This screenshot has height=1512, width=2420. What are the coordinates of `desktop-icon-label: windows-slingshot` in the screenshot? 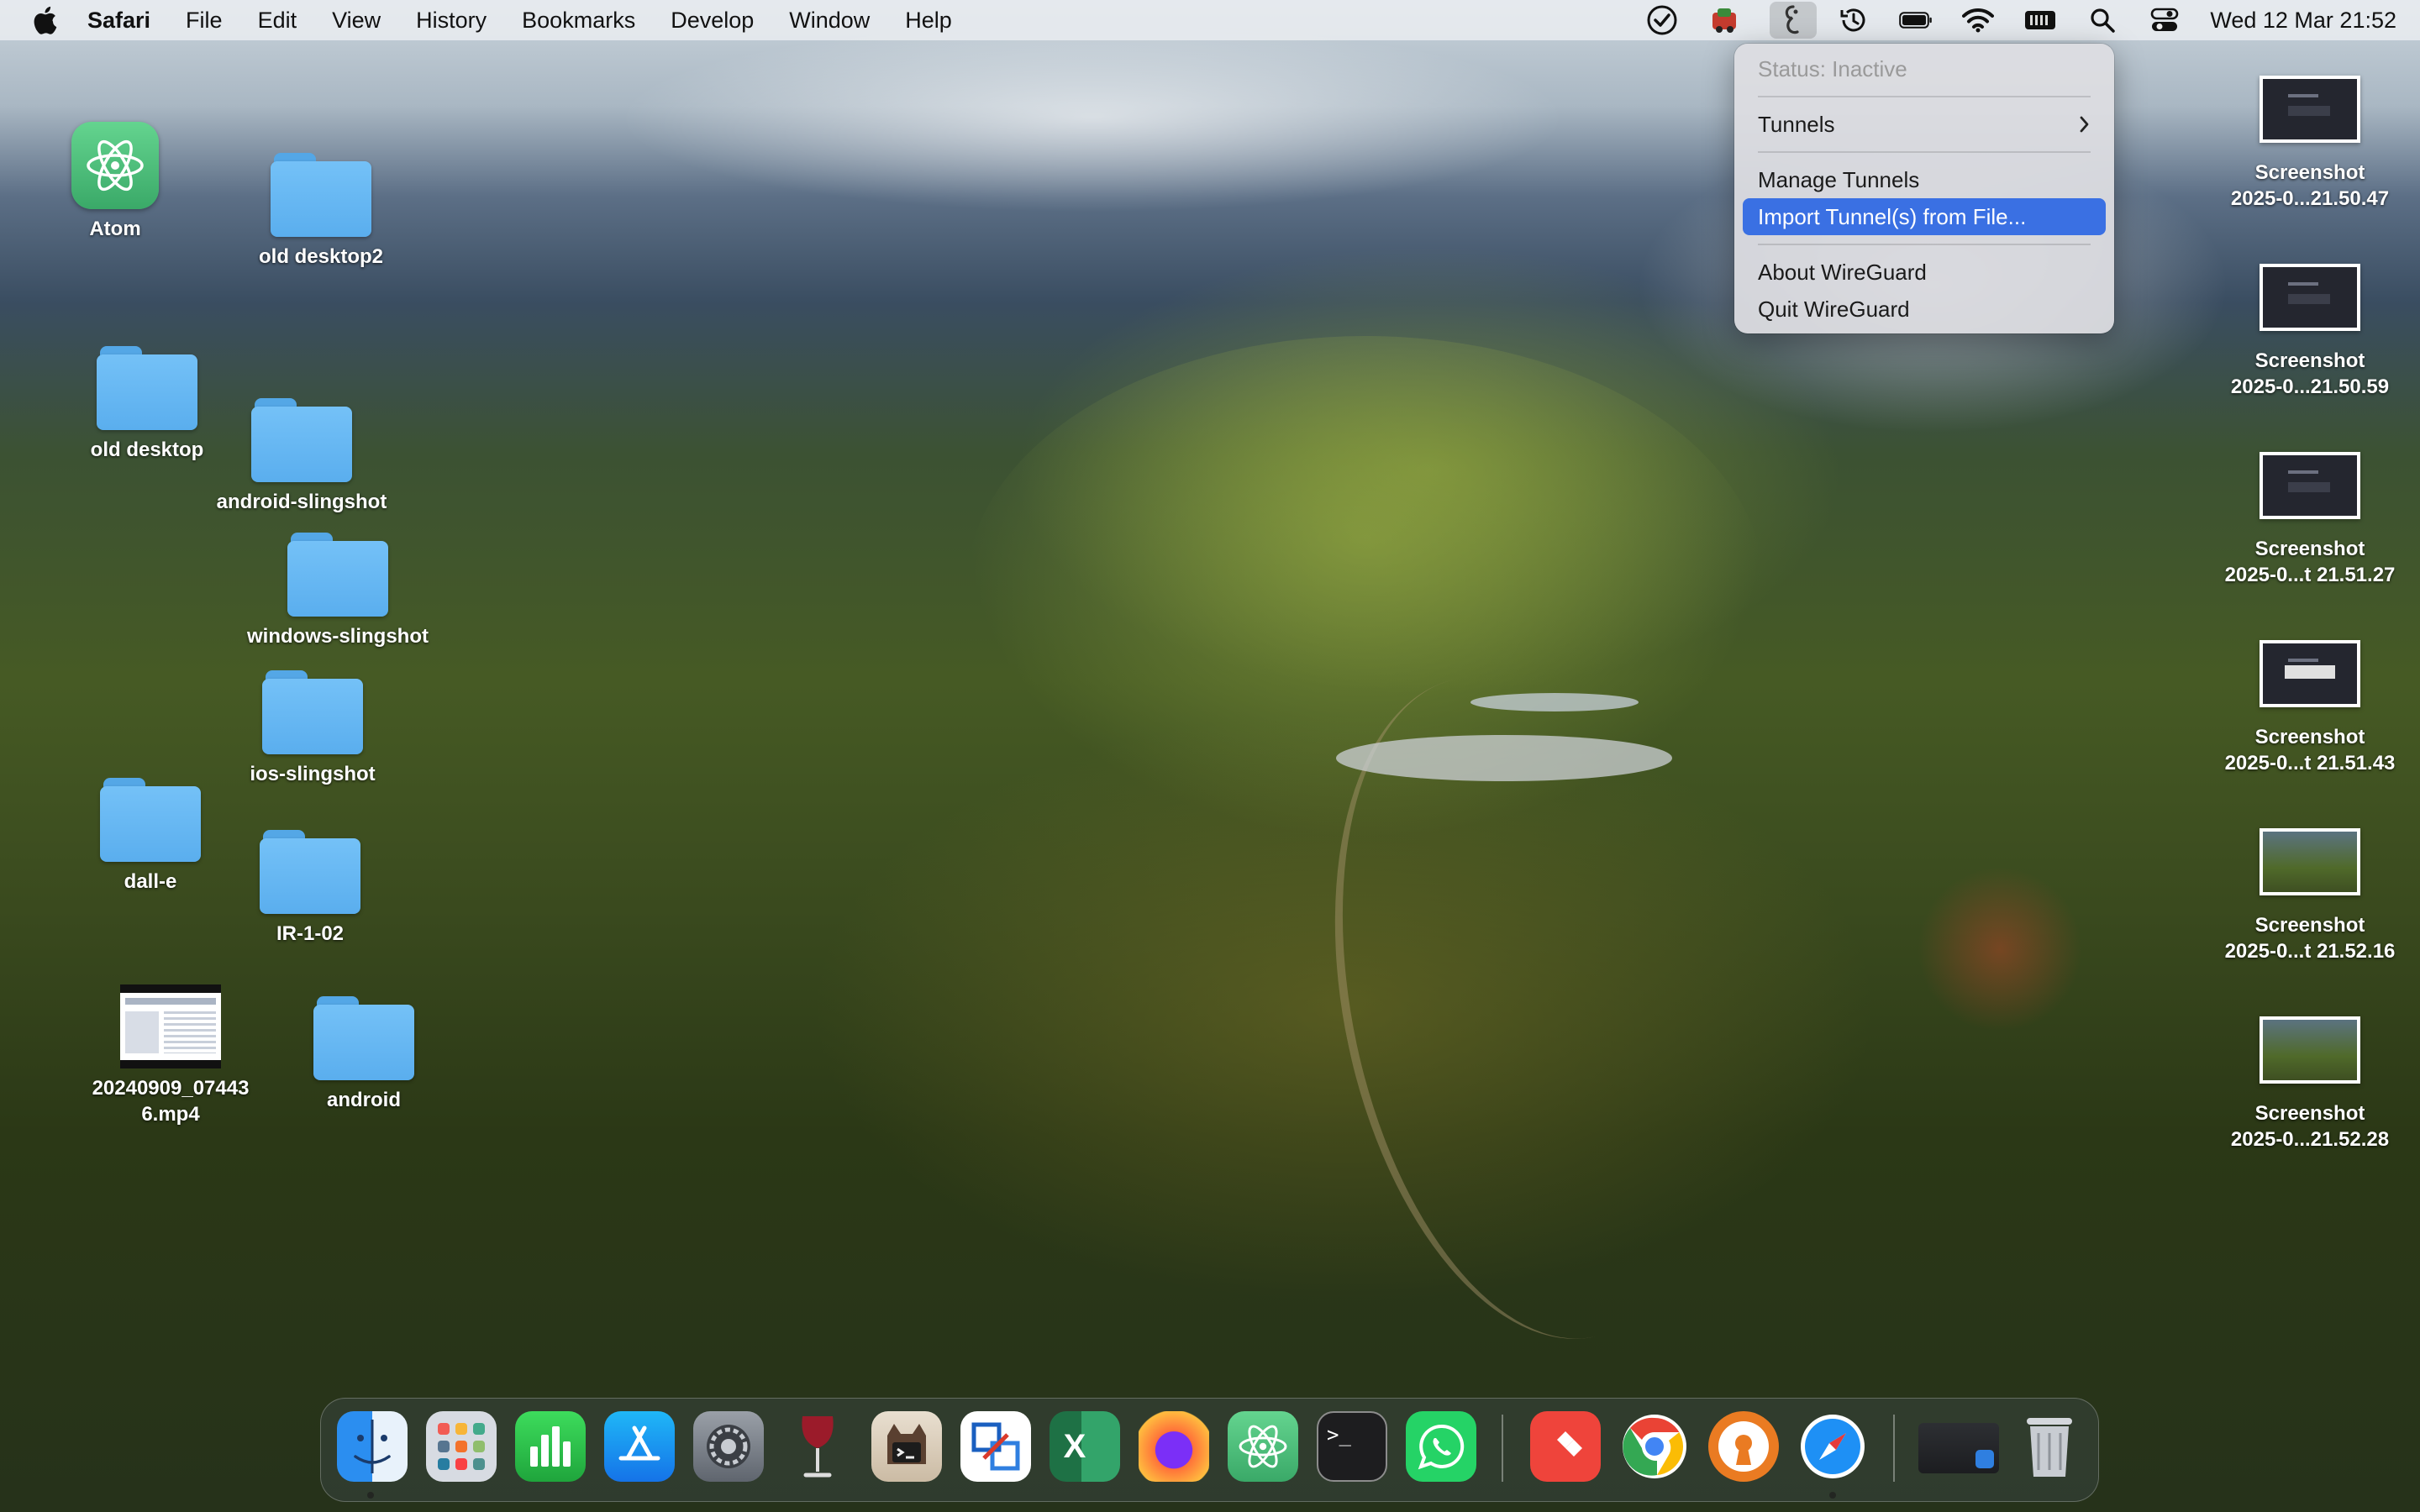 It's located at (338, 636).